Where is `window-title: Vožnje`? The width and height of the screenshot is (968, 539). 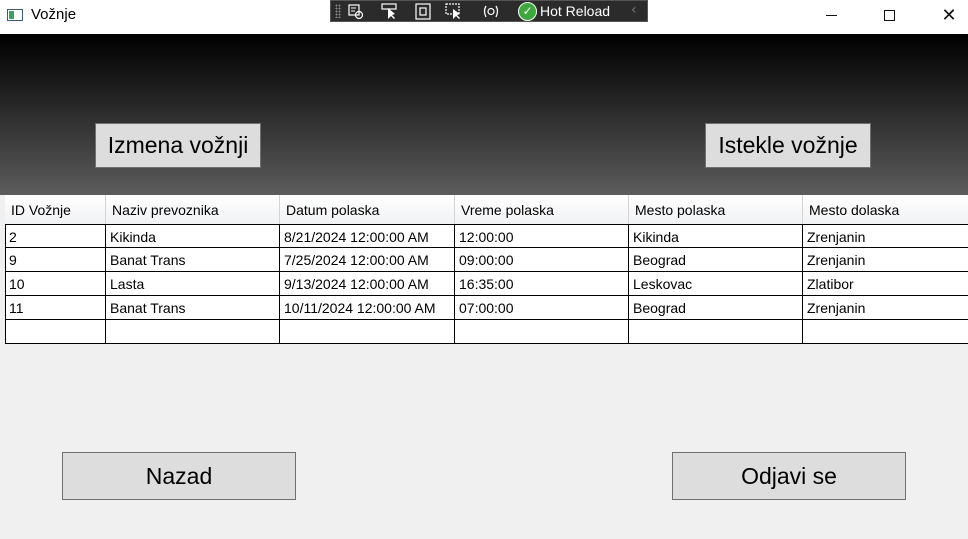 window-title: Vožnje is located at coordinates (54, 14).